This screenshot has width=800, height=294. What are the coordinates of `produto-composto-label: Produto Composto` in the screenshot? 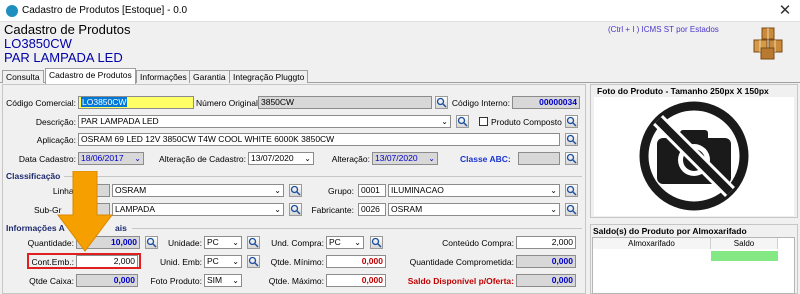 It's located at (526, 122).